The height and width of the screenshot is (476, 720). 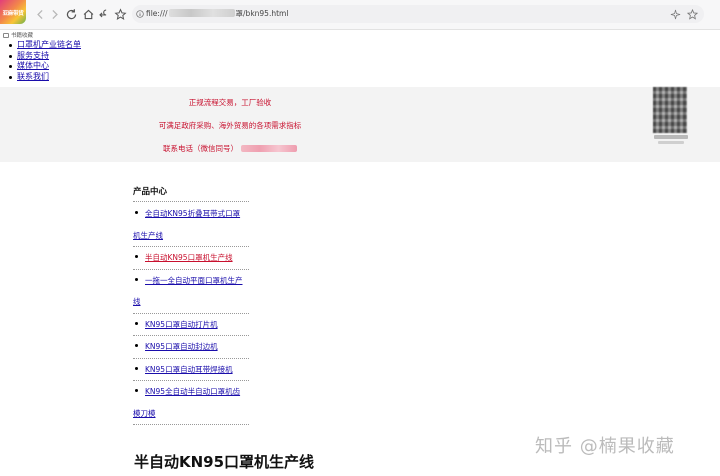 I want to click on list-item: KN95口罩自动打片机, so click(x=191, y=325).